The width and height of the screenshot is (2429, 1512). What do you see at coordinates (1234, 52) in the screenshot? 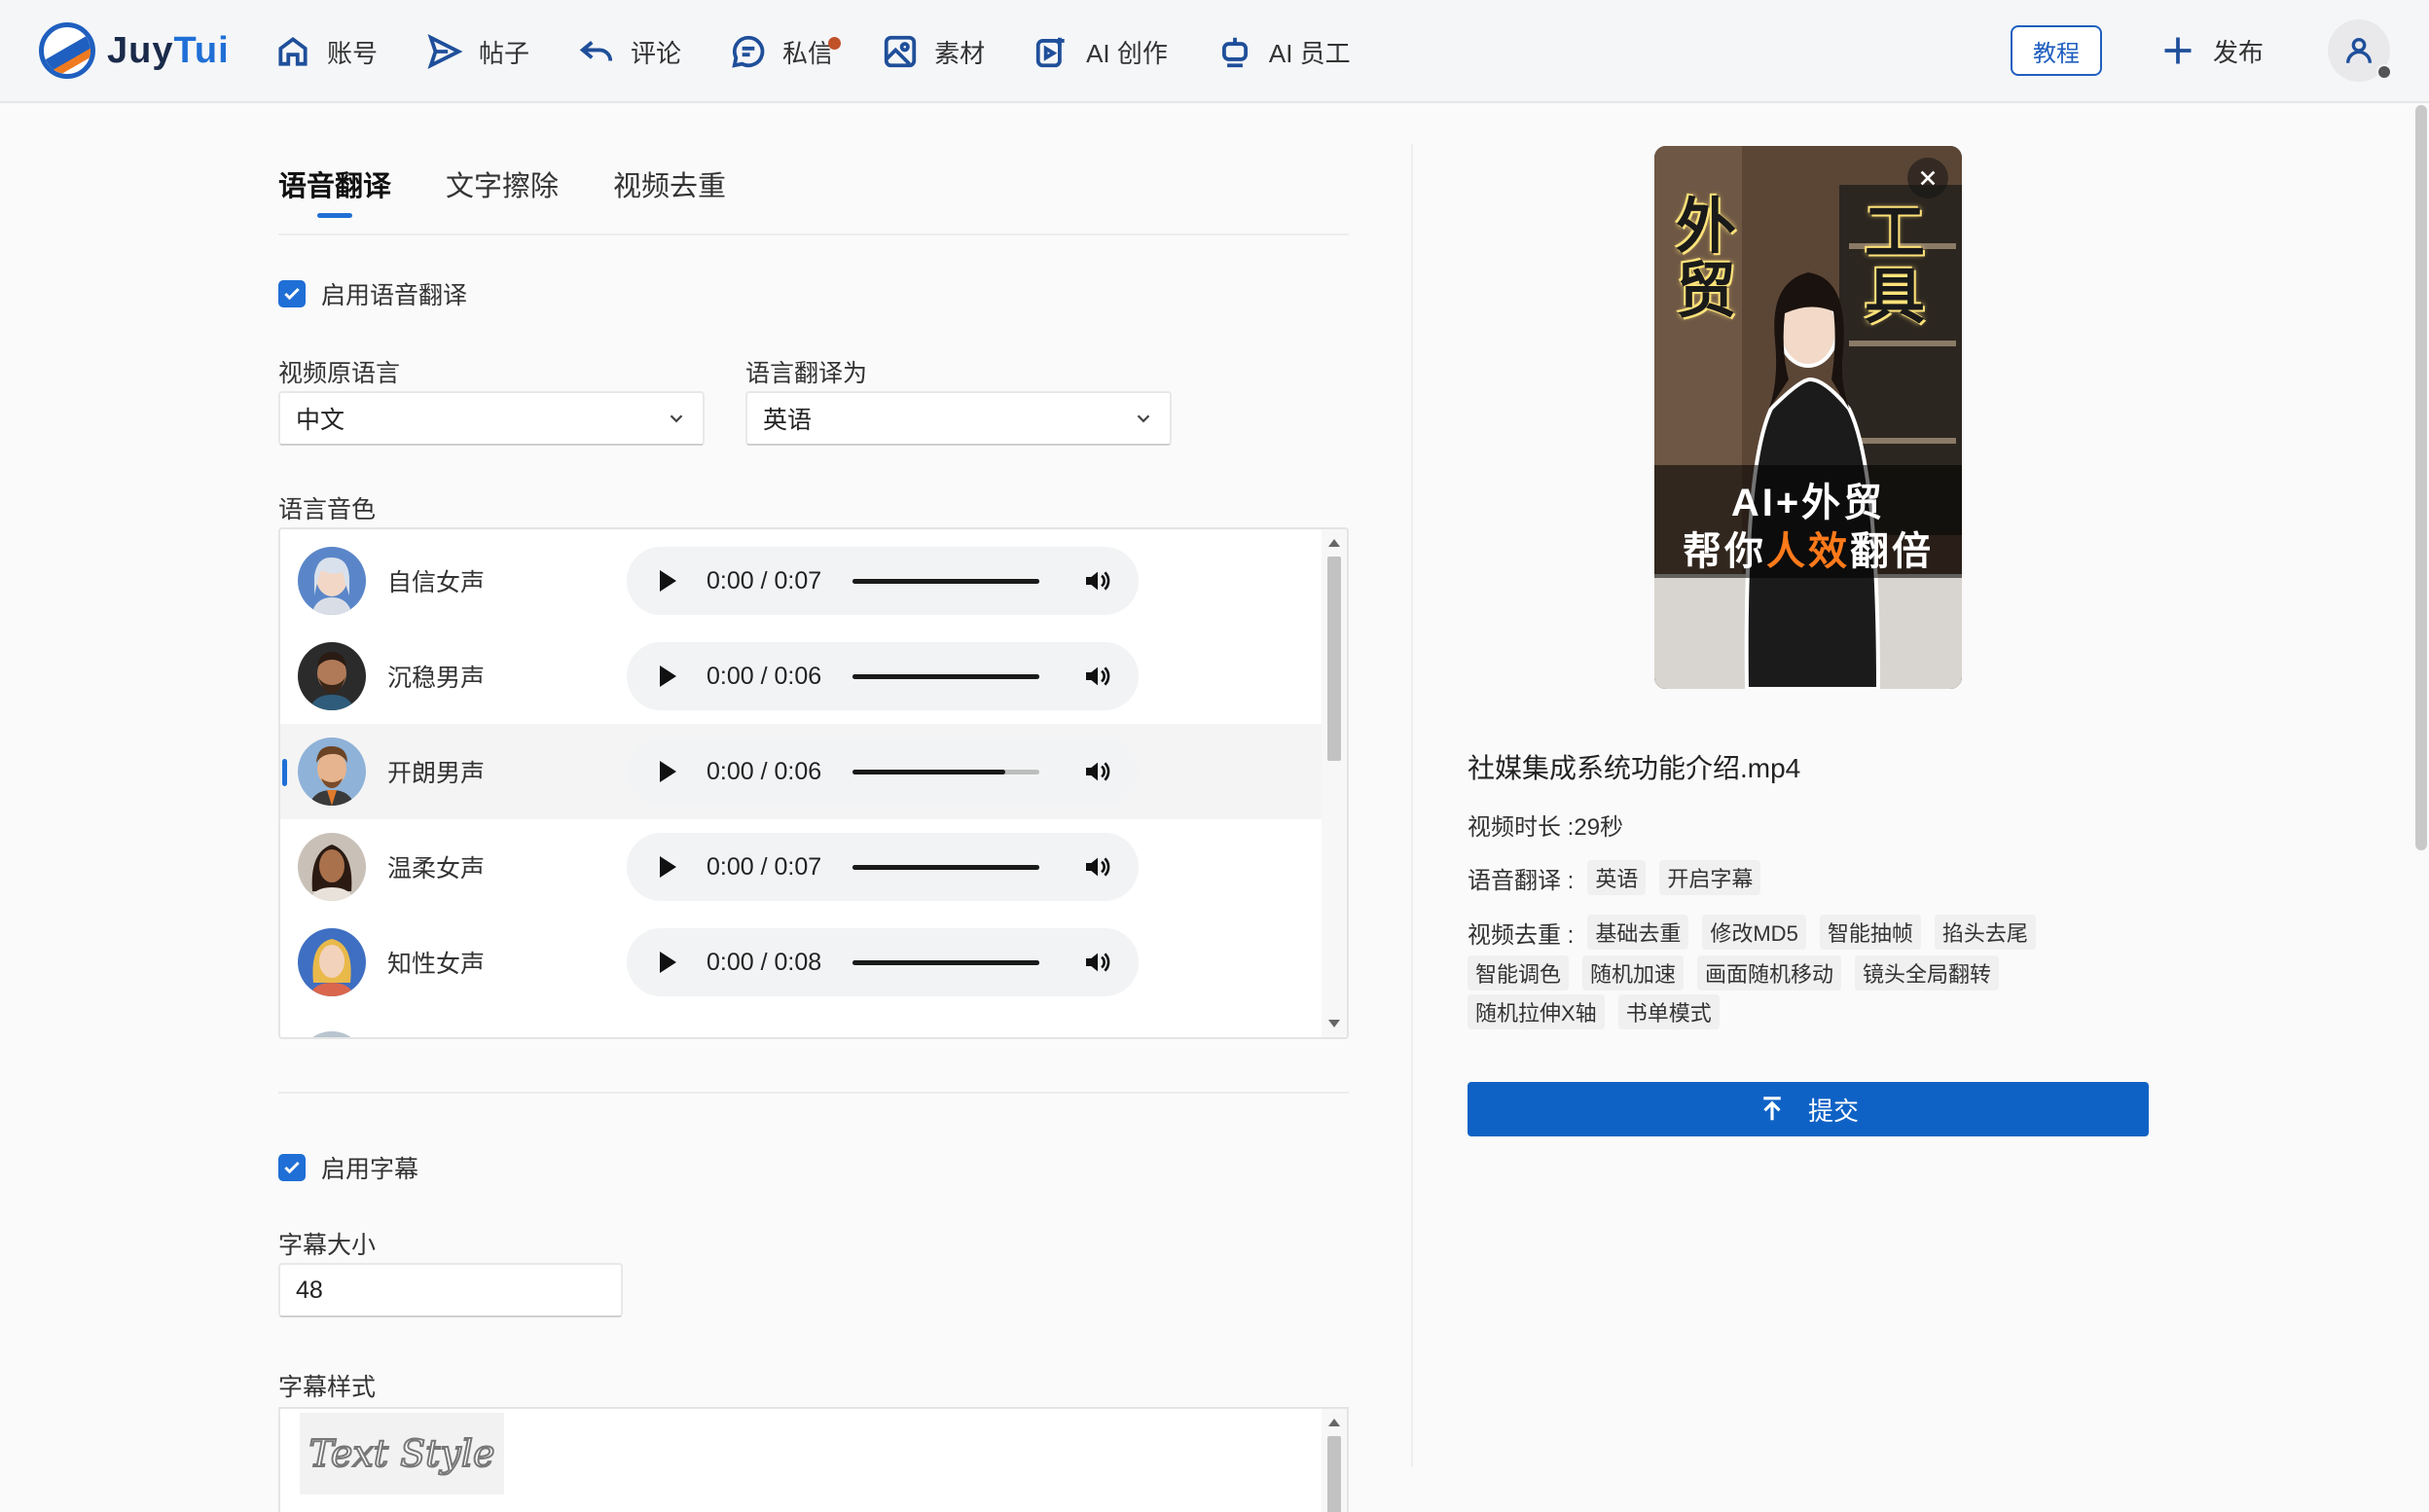
I see `robot-icon` at bounding box center [1234, 52].